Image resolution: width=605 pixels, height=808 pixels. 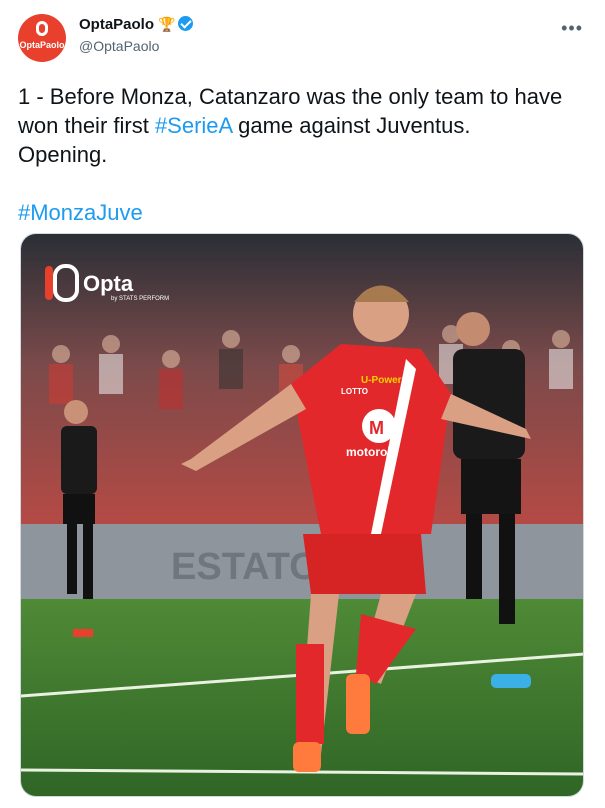 I want to click on hashtag-seriea: #SerieA, so click(x=193, y=125).